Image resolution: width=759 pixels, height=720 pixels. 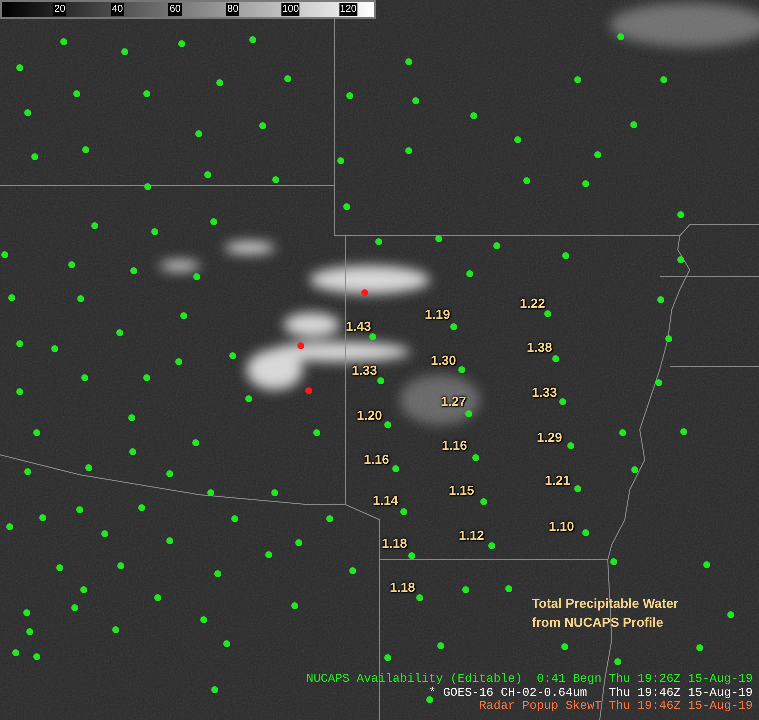 I want to click on precipitable-water-value: 1.14, so click(x=385, y=501).